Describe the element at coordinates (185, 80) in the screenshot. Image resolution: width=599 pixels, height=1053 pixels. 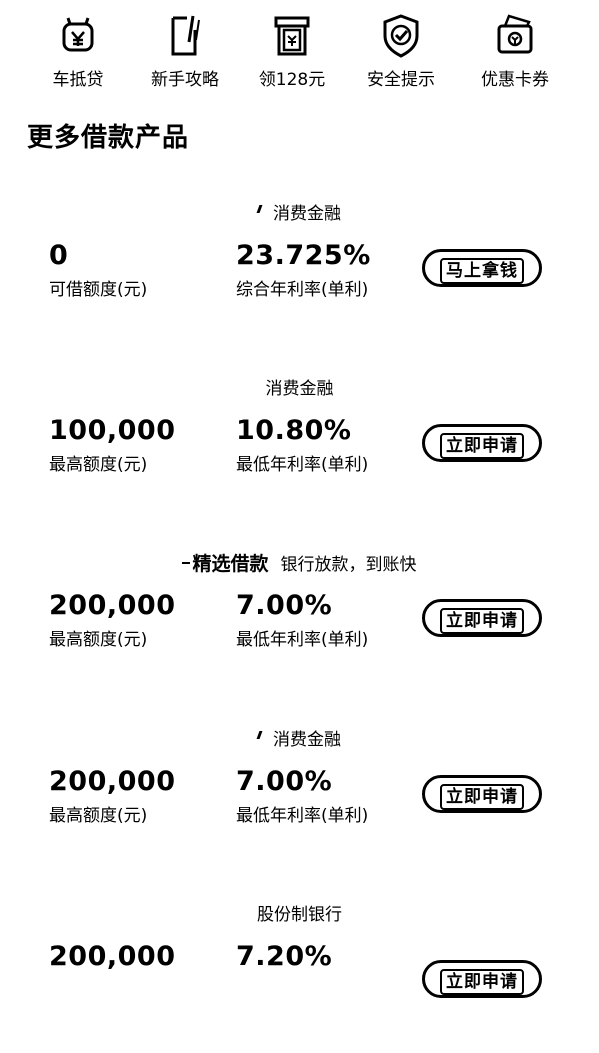
I see `shortcut-label: 新手攻略` at that location.